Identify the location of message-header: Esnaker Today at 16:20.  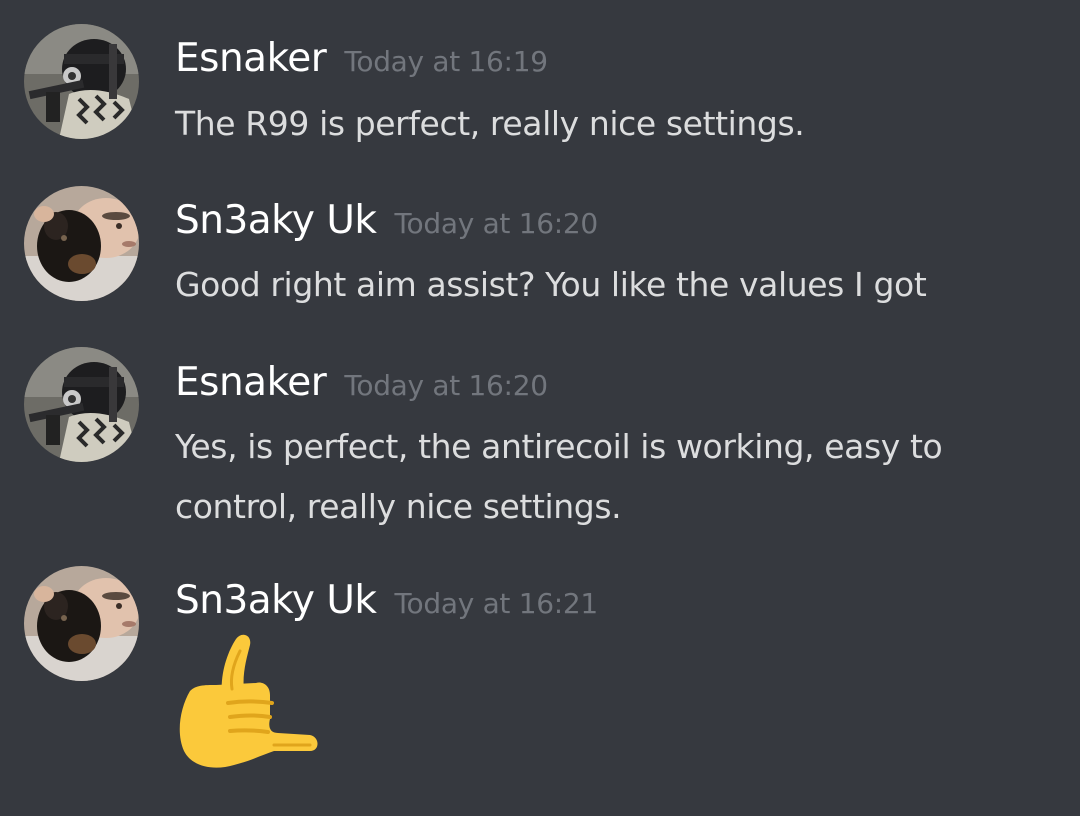
(361, 382).